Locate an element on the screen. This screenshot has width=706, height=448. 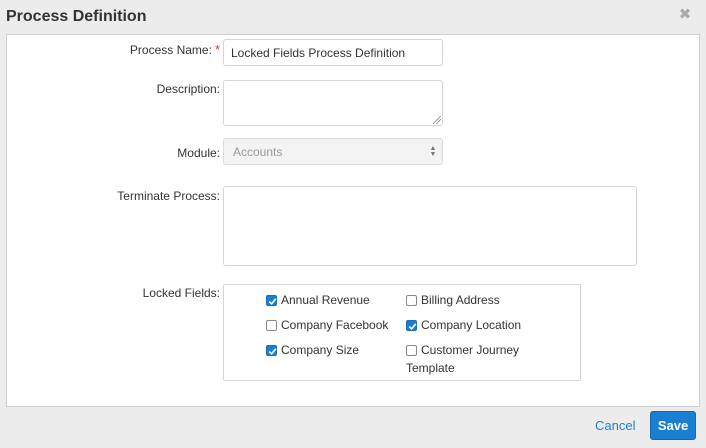
checkbox-annual-revenue: Annual Revenue is located at coordinates (318, 300).